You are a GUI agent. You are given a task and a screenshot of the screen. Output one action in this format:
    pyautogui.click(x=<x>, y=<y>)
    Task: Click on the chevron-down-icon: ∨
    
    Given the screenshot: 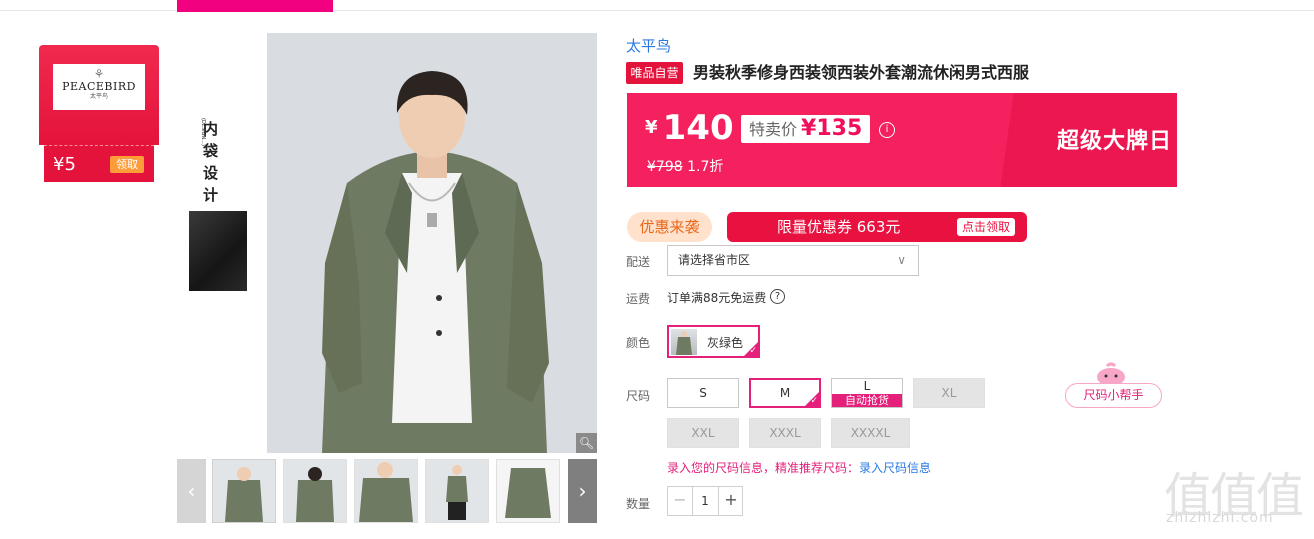 What is the action you would take?
    pyautogui.click(x=901, y=260)
    